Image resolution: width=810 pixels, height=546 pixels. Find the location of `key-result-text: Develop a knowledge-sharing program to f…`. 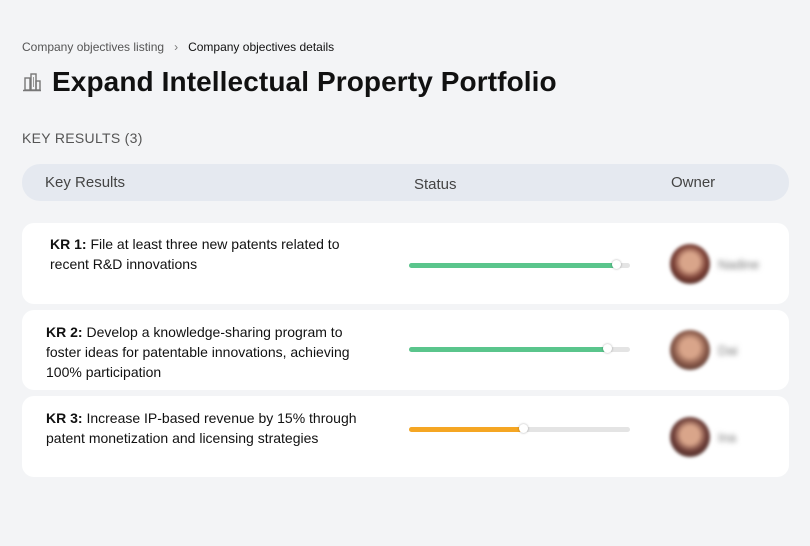

key-result-text: Develop a knowledge-sharing program to f… is located at coordinates (198, 352).